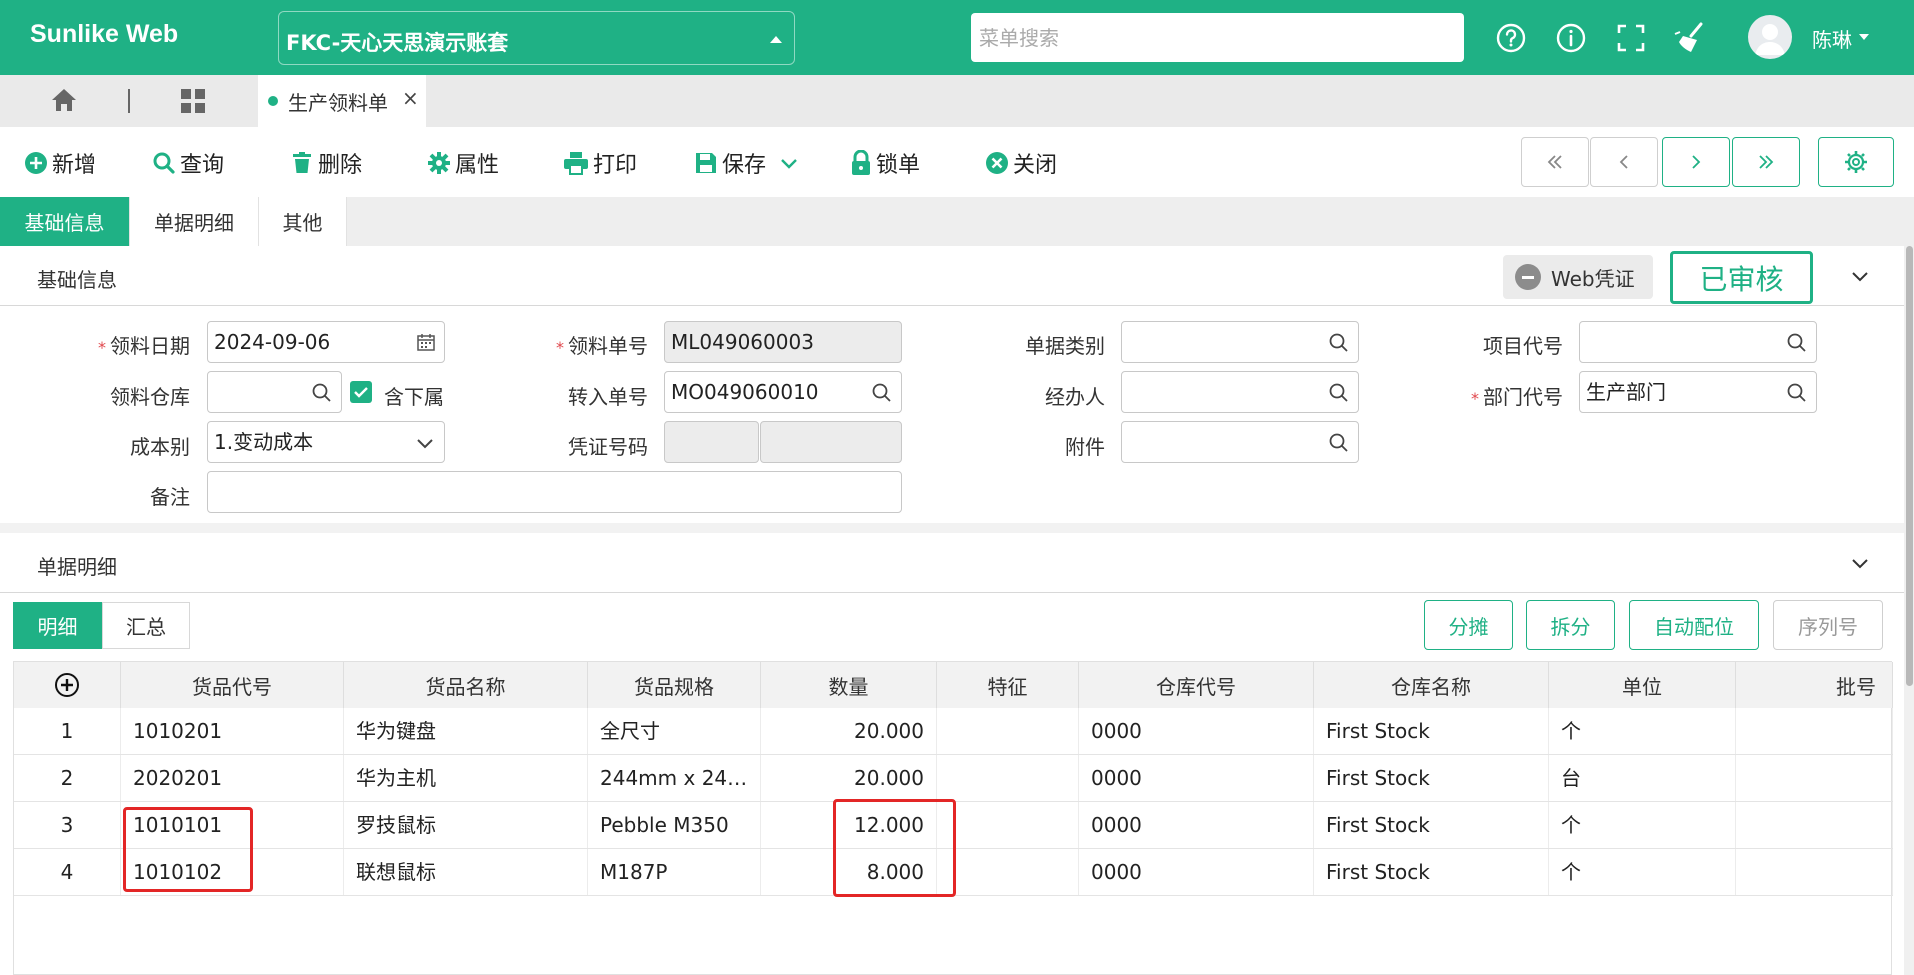  I want to click on settings-button, so click(1856, 162).